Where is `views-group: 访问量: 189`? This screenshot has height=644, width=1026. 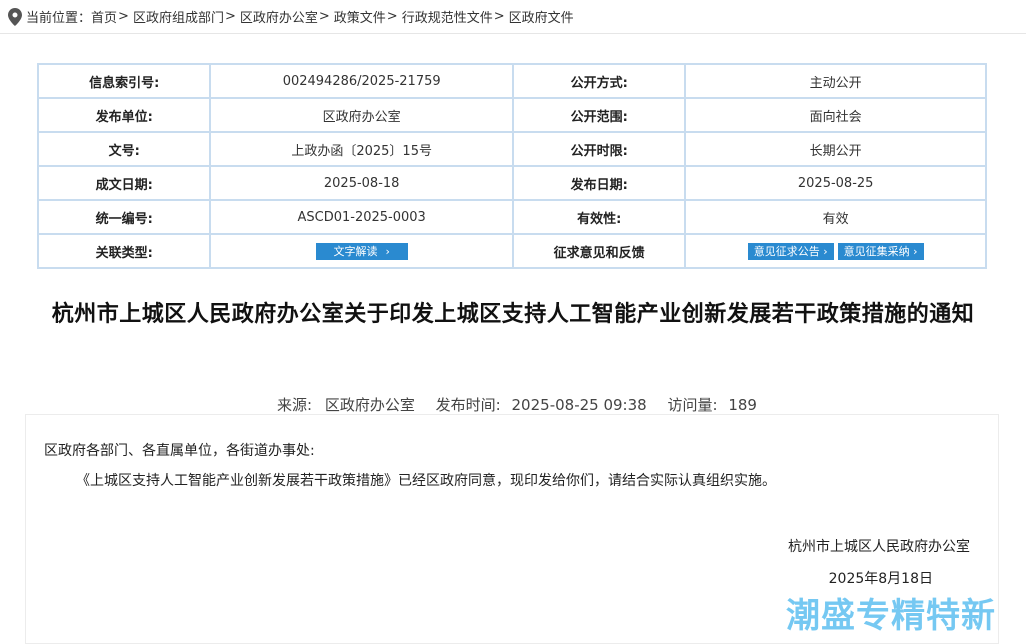 views-group: 访问量: 189 is located at coordinates (711, 405).